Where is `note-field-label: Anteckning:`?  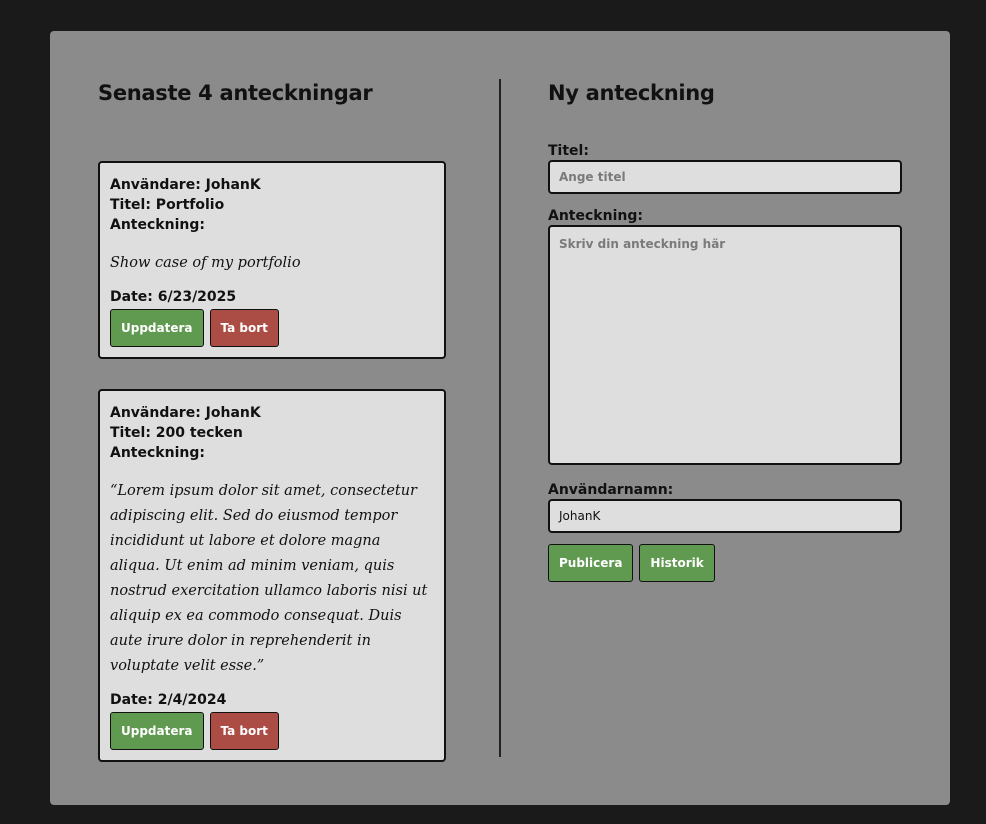 note-field-label: Anteckning: is located at coordinates (595, 216).